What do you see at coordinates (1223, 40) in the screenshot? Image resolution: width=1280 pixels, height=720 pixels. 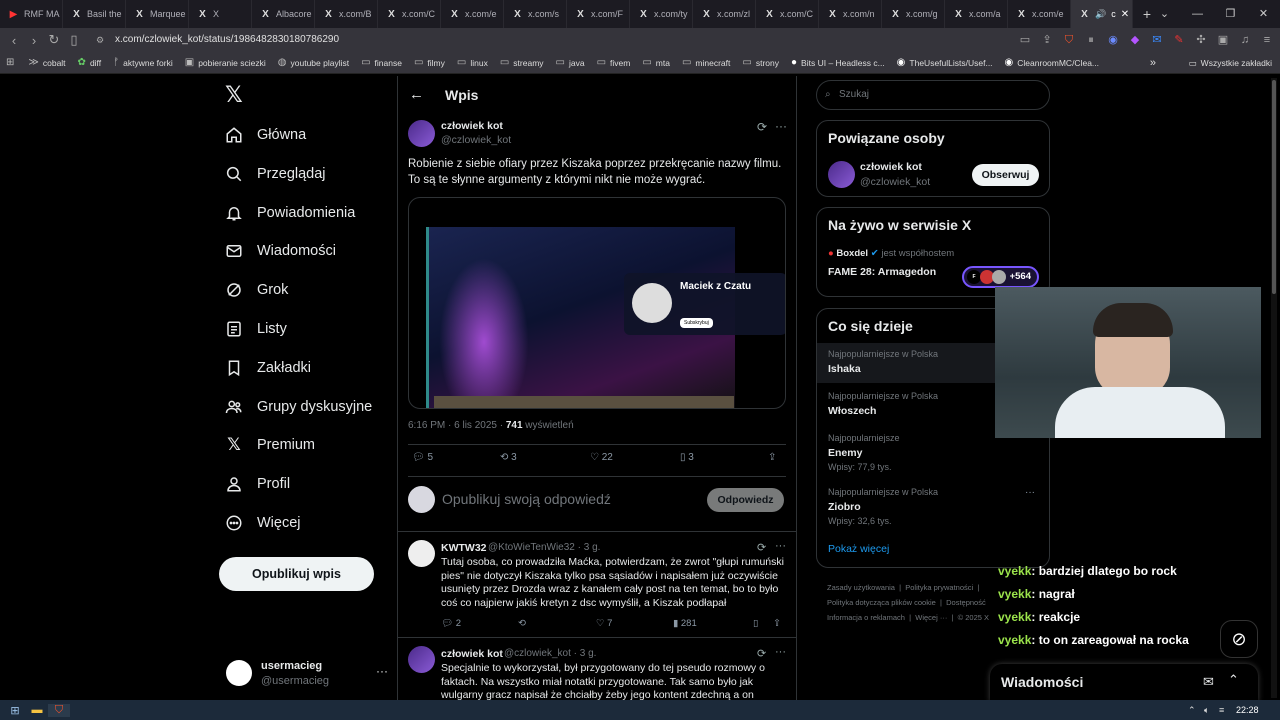 I see `sidebar-icon: ▣` at bounding box center [1223, 40].